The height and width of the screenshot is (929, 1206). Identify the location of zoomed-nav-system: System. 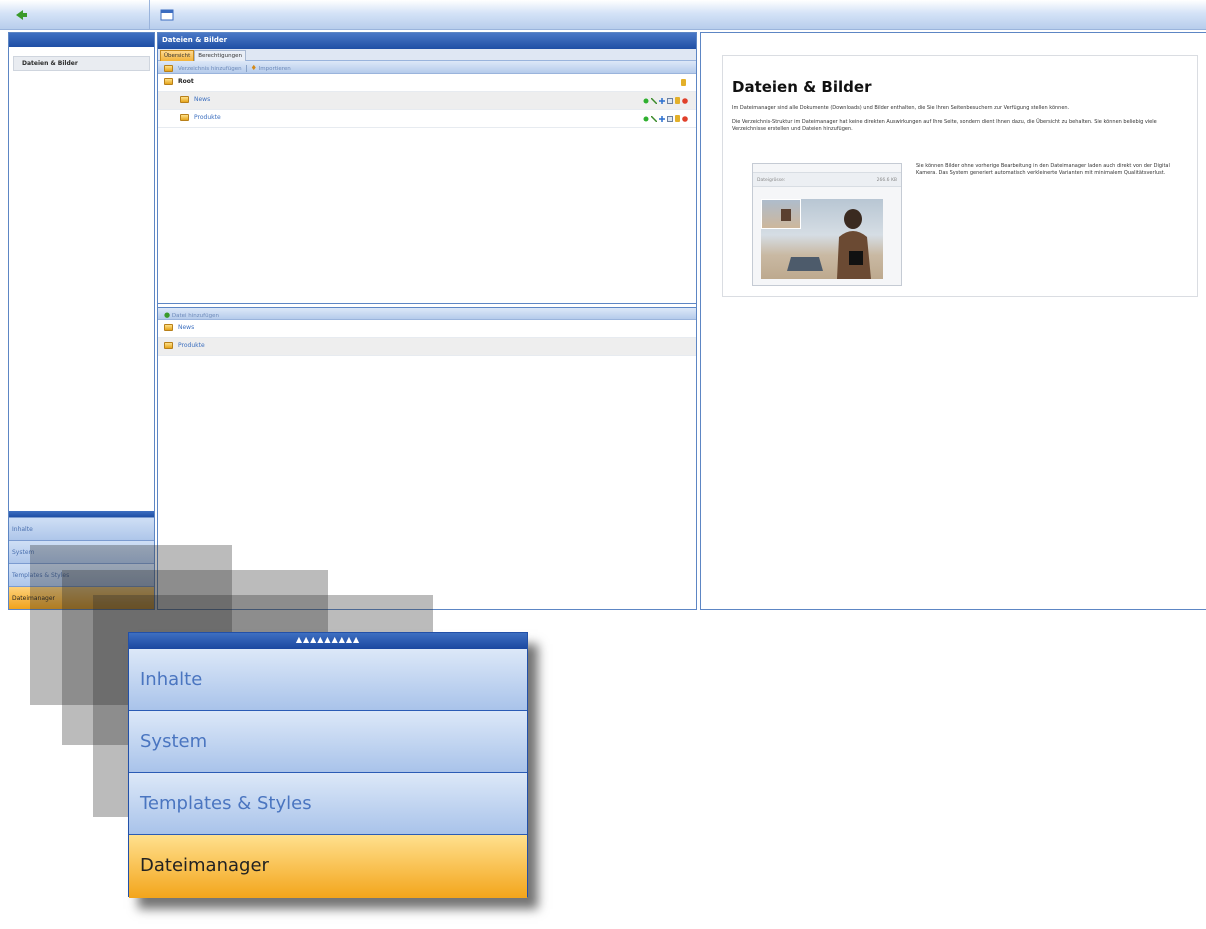
(328, 742).